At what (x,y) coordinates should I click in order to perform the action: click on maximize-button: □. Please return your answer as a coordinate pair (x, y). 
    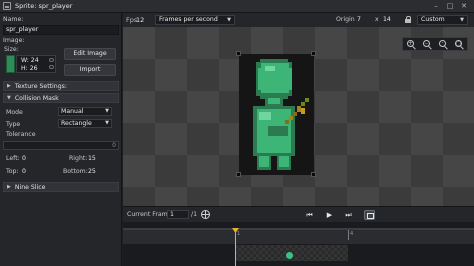
    Looking at the image, I should click on (450, 6).